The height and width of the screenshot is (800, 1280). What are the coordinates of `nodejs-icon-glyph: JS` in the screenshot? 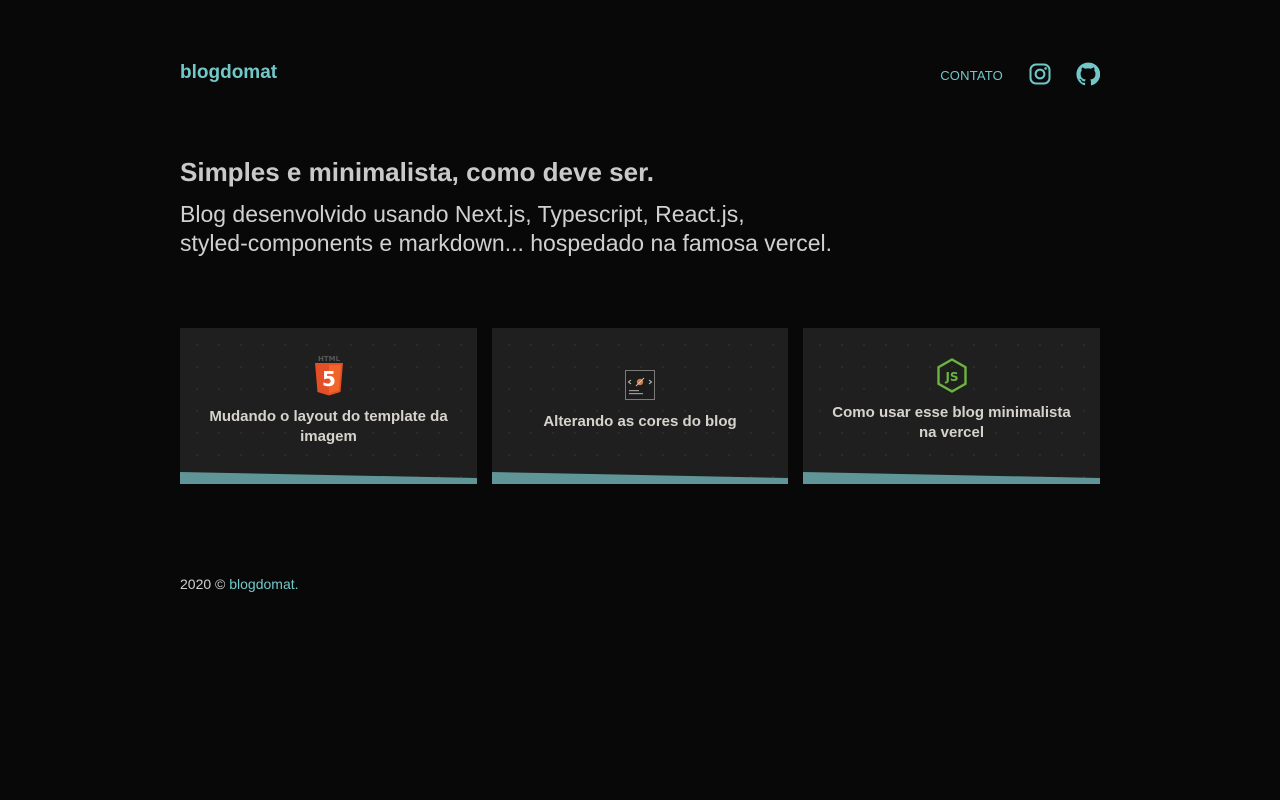 It's located at (951, 377).